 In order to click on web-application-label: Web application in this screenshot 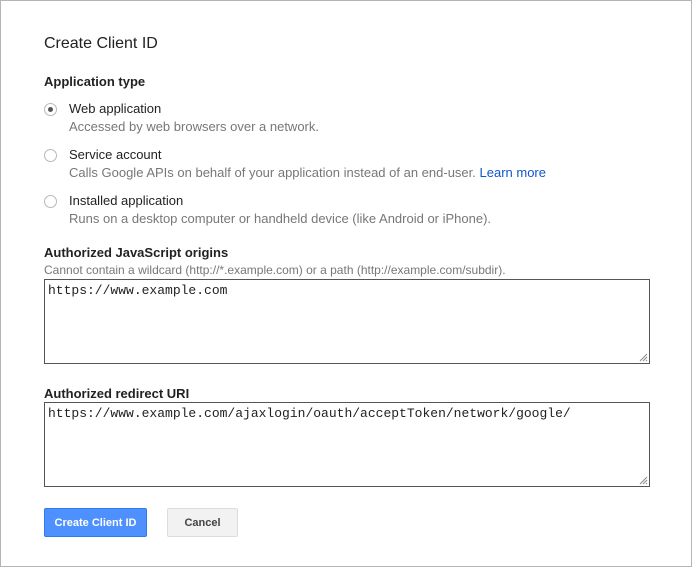, I will do `click(115, 109)`.